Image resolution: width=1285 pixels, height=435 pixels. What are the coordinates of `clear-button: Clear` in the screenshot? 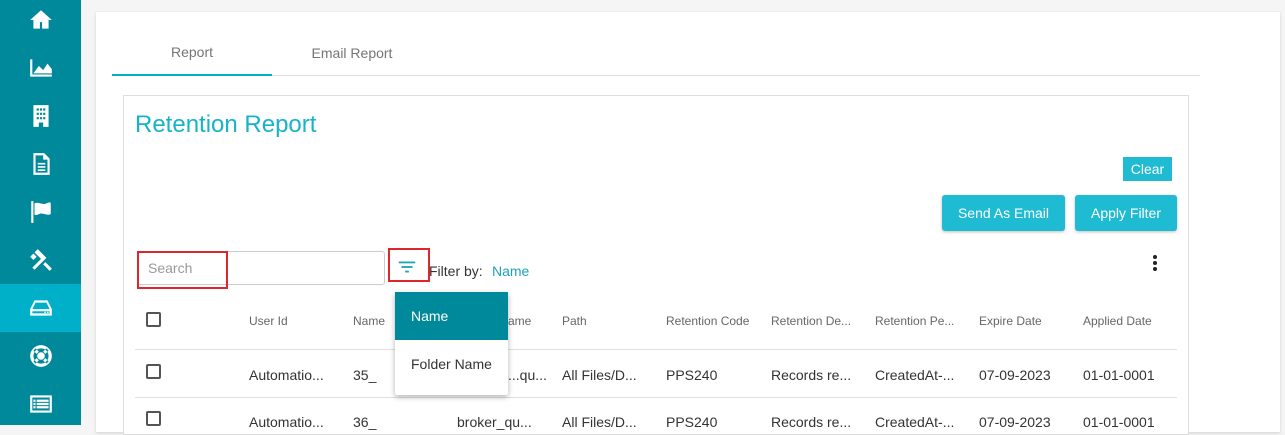 It's located at (1147, 169).